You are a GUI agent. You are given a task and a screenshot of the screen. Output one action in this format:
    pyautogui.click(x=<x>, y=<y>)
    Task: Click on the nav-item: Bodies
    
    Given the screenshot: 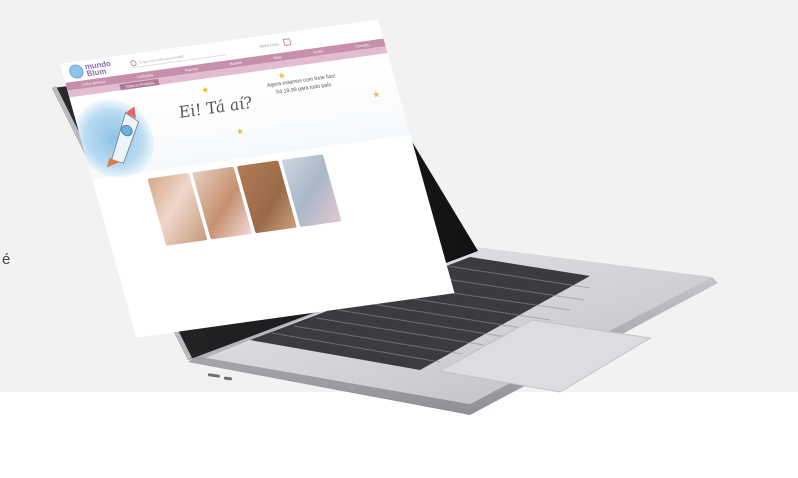 What is the action you would take?
    pyautogui.click(x=236, y=63)
    